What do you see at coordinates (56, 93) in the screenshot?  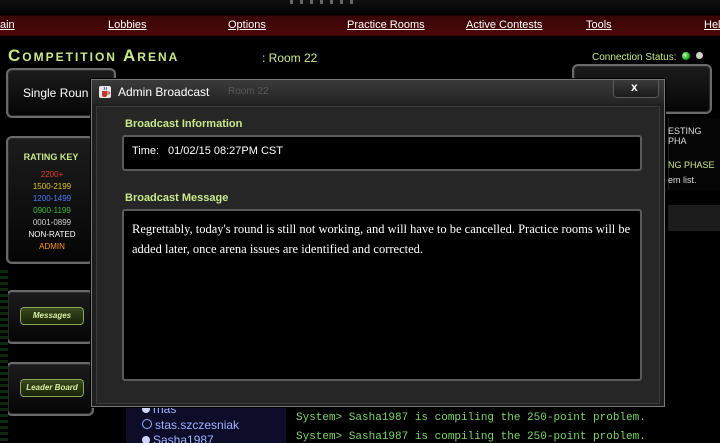 I see `round-label: Single Roun` at bounding box center [56, 93].